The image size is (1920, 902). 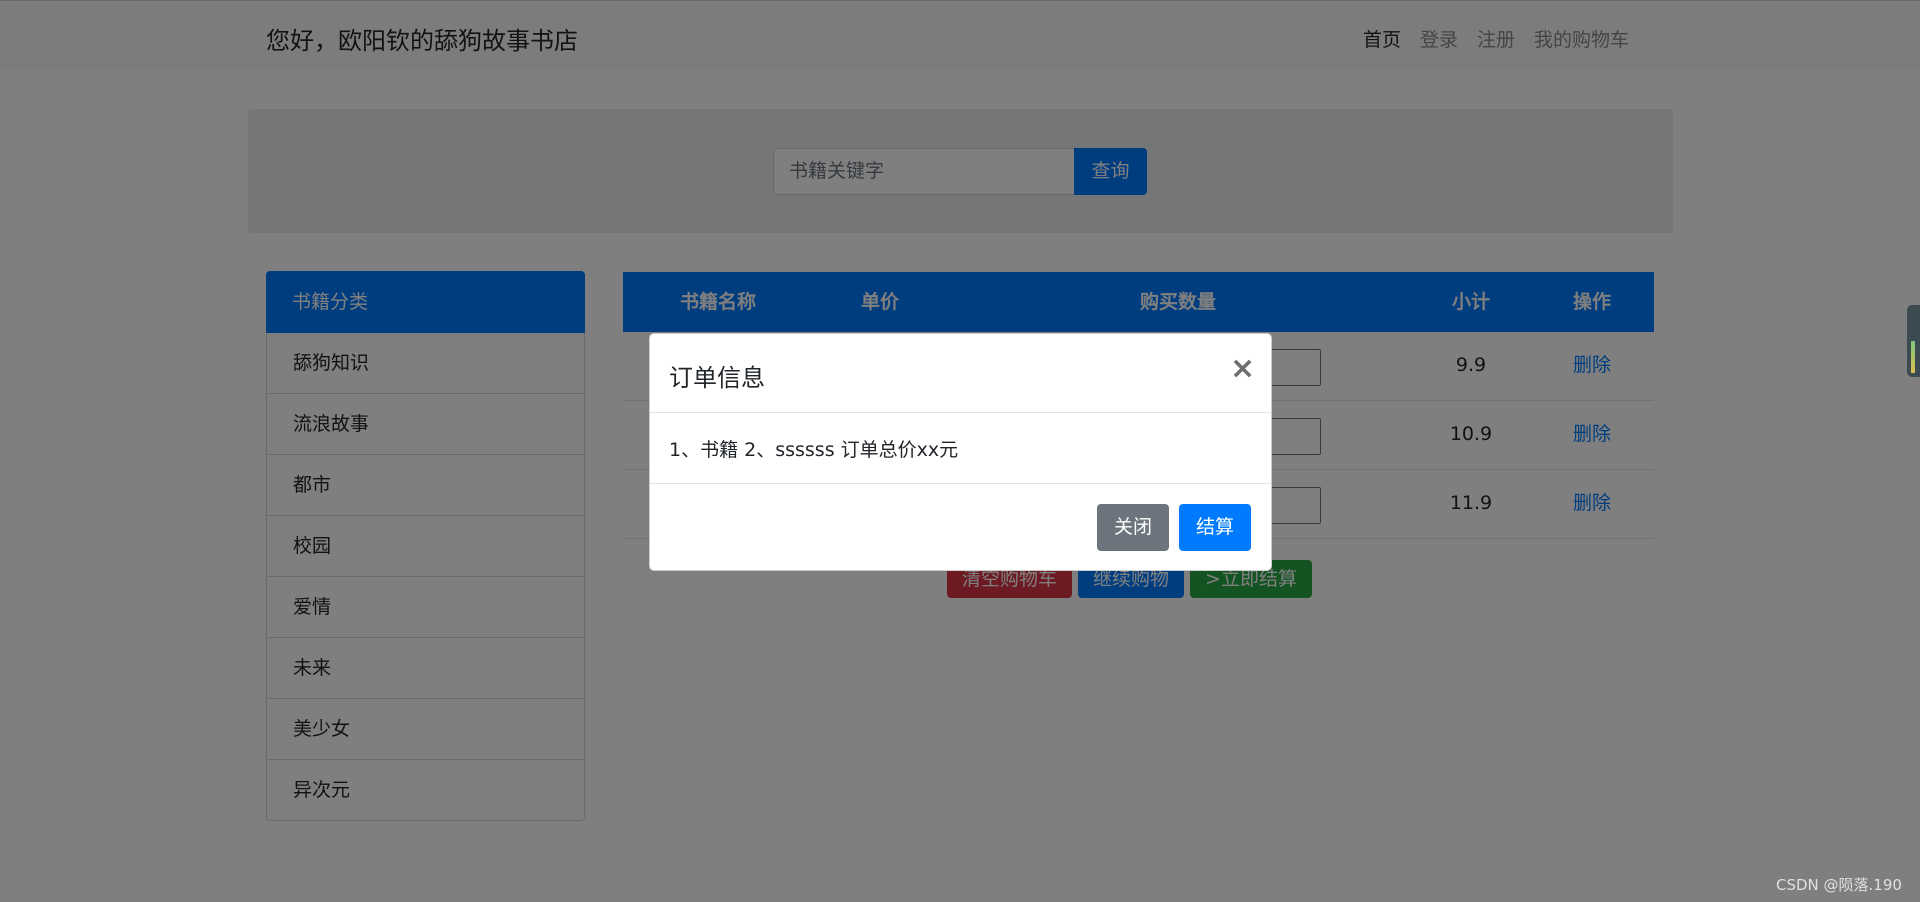 I want to click on close-button: 关闭, so click(x=1133, y=527).